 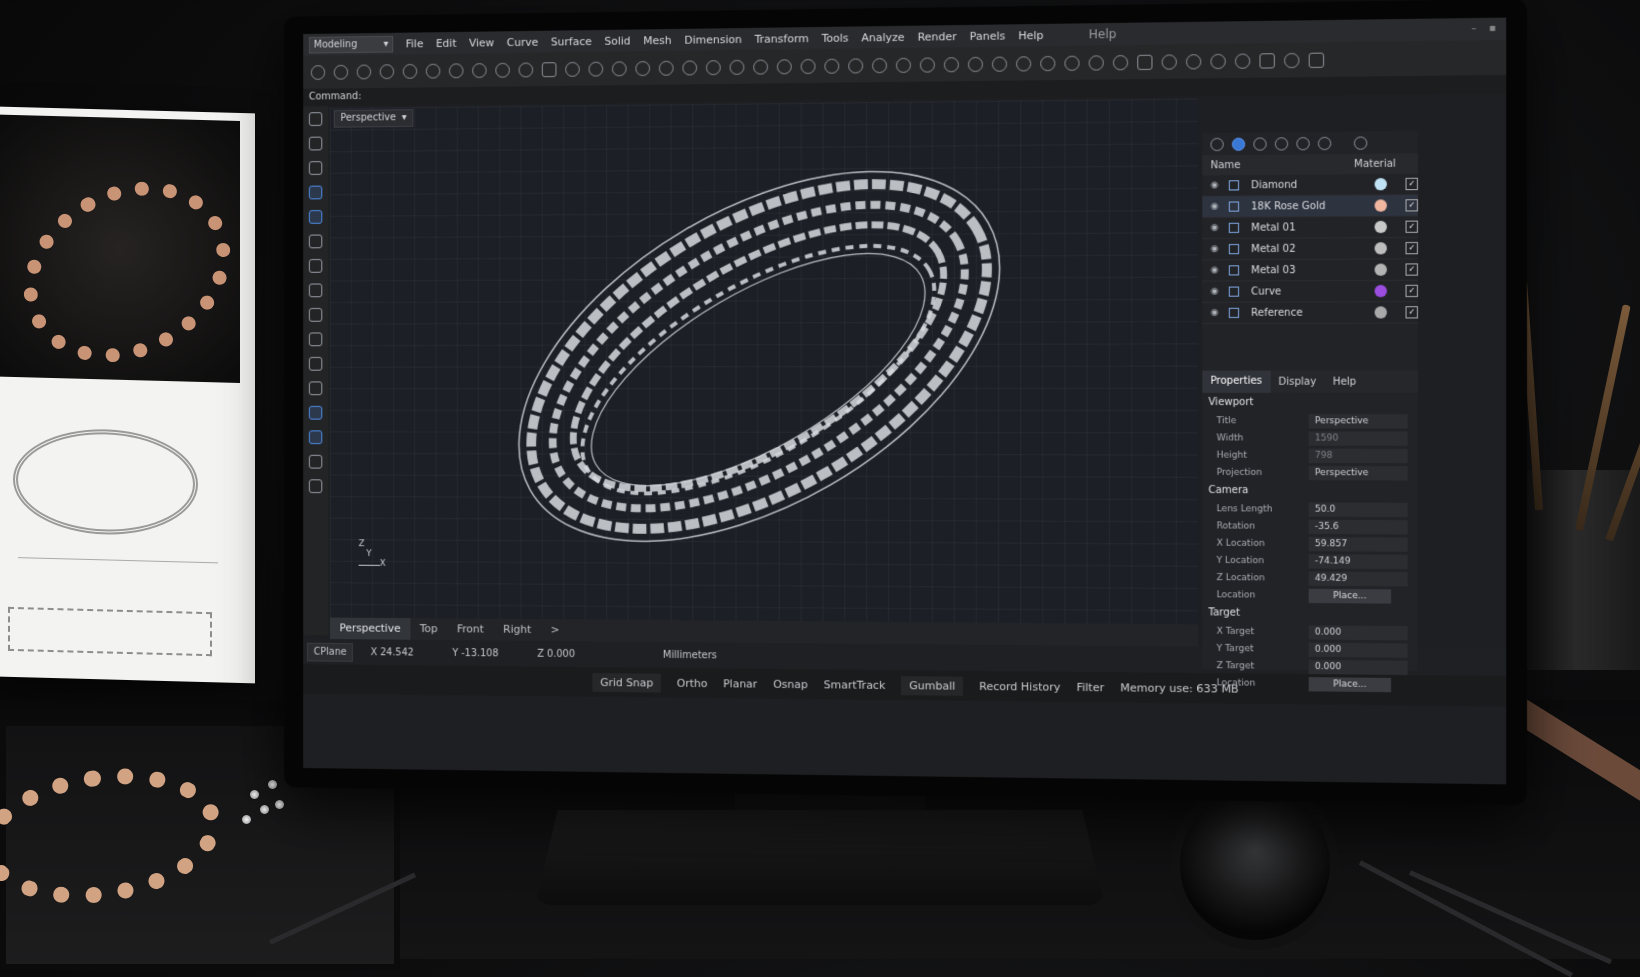 I want to click on tab-top: Top, so click(x=428, y=629).